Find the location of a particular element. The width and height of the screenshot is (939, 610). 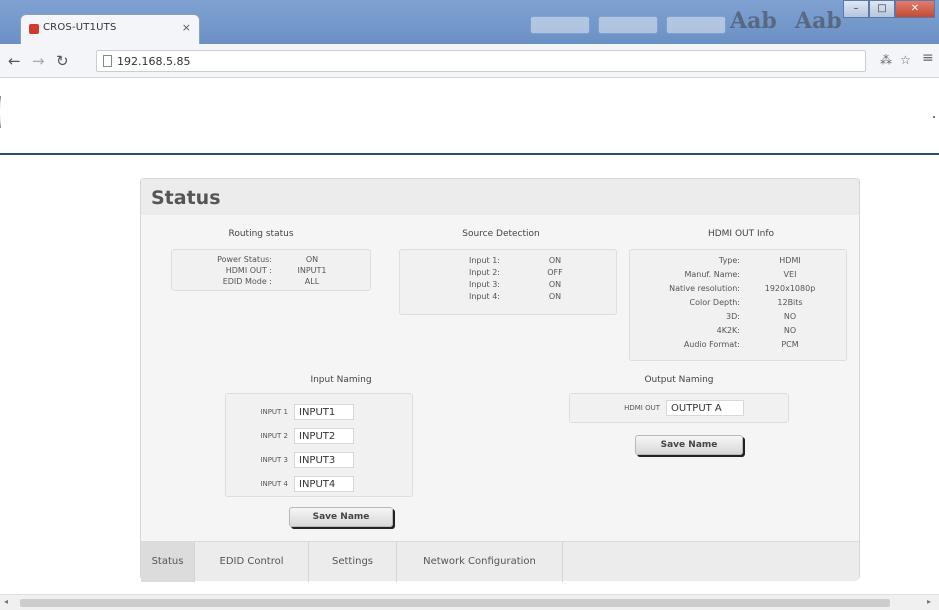

input-3-name-field is located at coordinates (324, 460).